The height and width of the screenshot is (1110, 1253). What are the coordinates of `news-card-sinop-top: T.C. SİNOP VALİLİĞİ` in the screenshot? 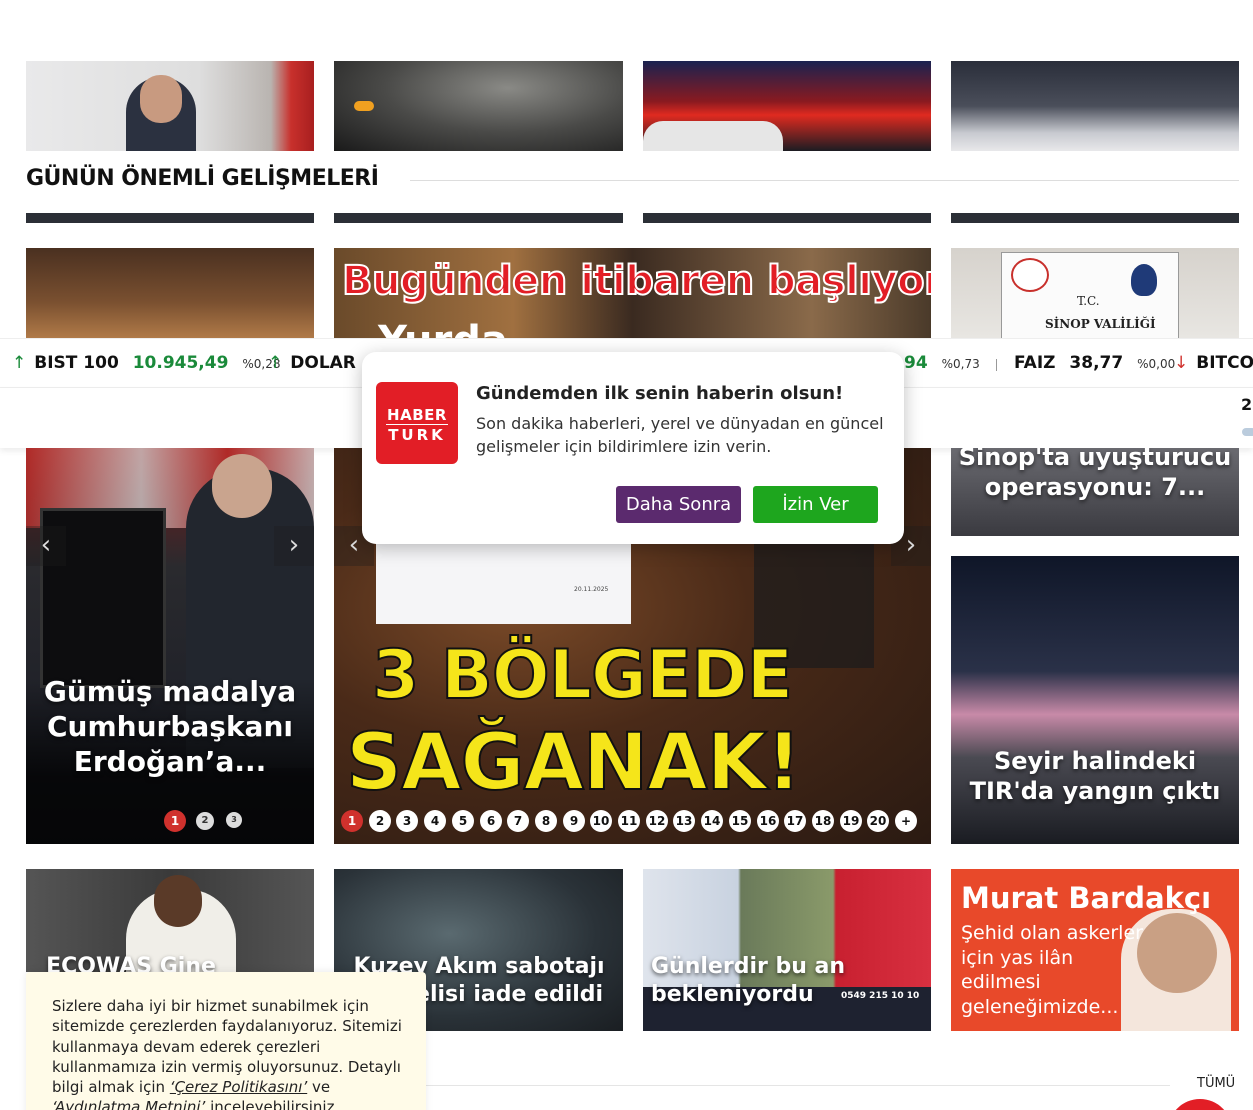 It's located at (1095, 293).